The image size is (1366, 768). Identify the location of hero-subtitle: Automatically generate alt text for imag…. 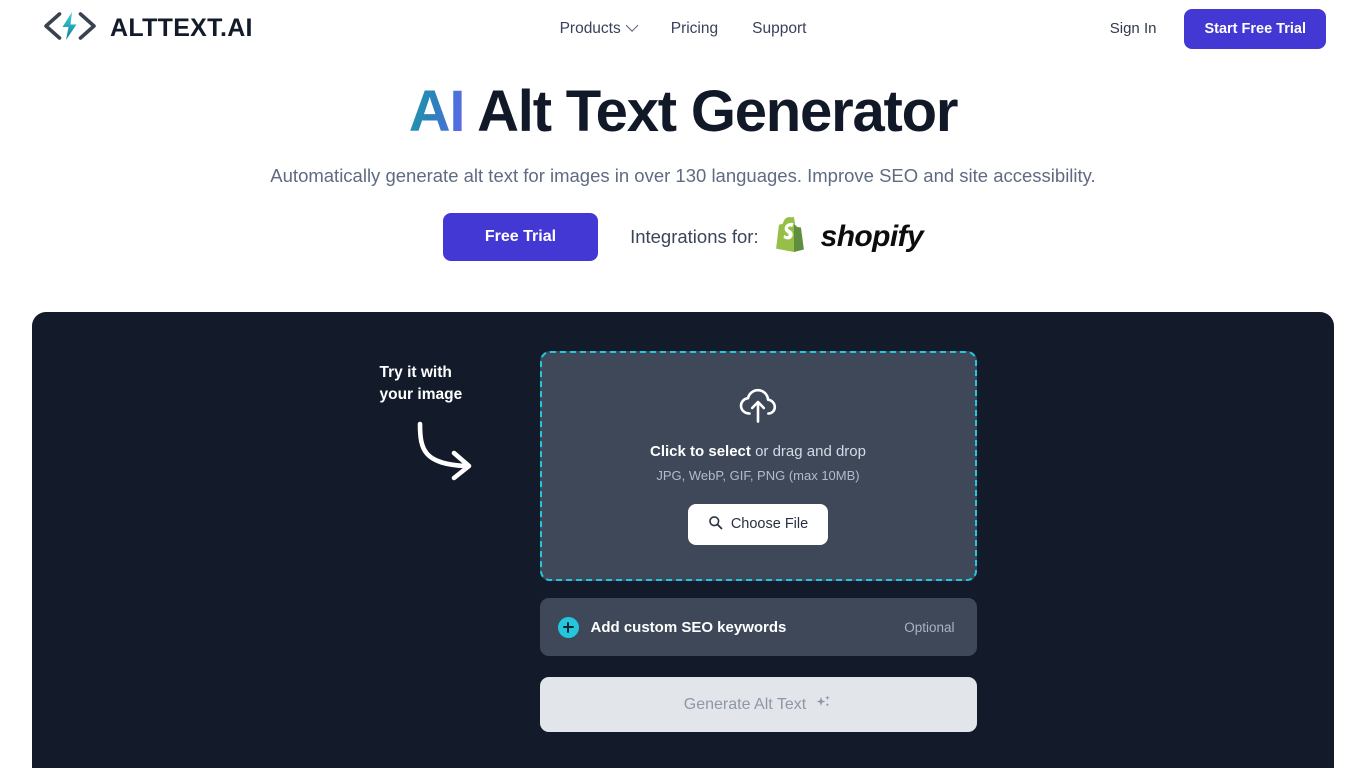
(683, 175).